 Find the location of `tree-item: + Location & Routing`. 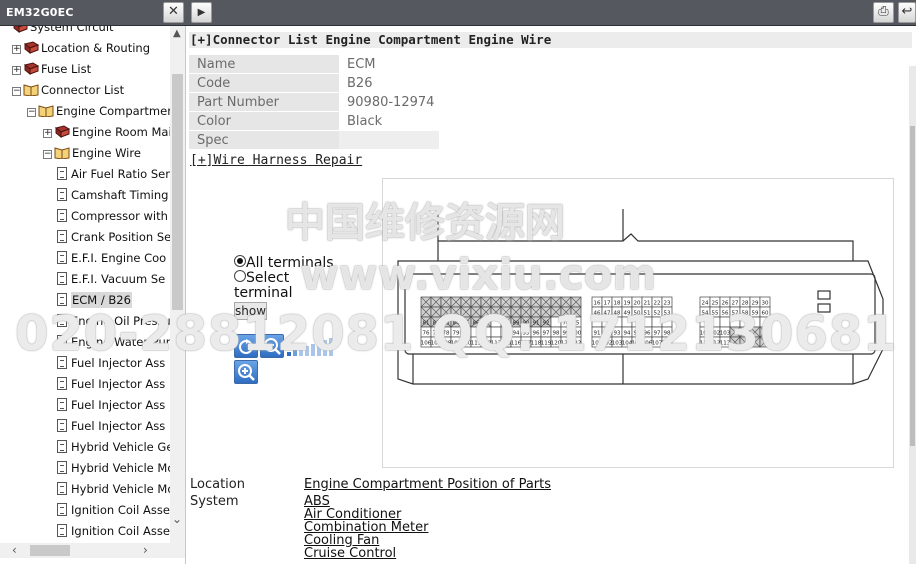

tree-item: + Location & Routing is located at coordinates (81, 48).